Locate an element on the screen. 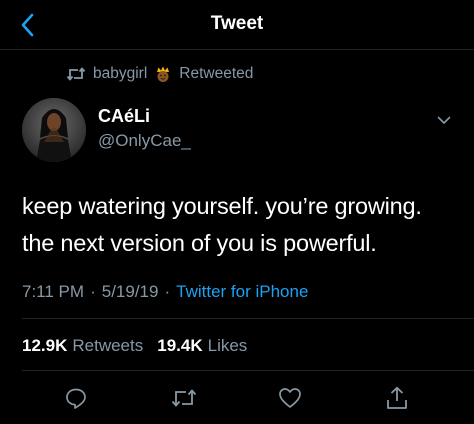 The width and height of the screenshot is (474, 424). likes-stat: 19.4K Likes is located at coordinates (202, 346).